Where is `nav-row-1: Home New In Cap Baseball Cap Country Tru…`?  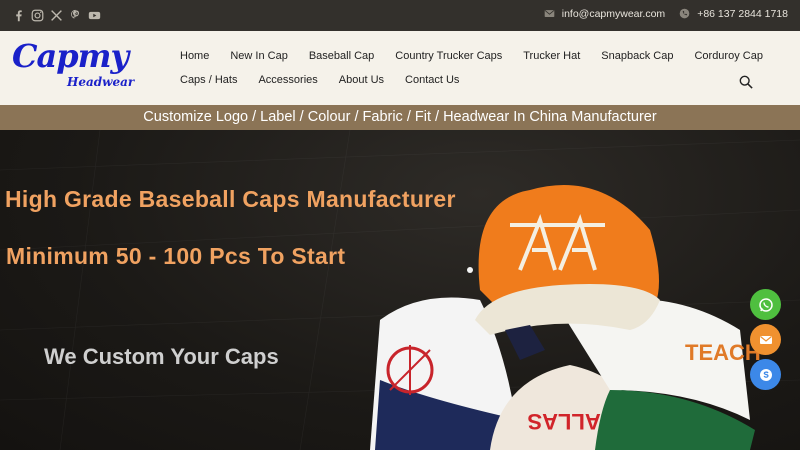
nav-row-1: Home New In Cap Baseball Cap Country Tru… is located at coordinates (482, 56).